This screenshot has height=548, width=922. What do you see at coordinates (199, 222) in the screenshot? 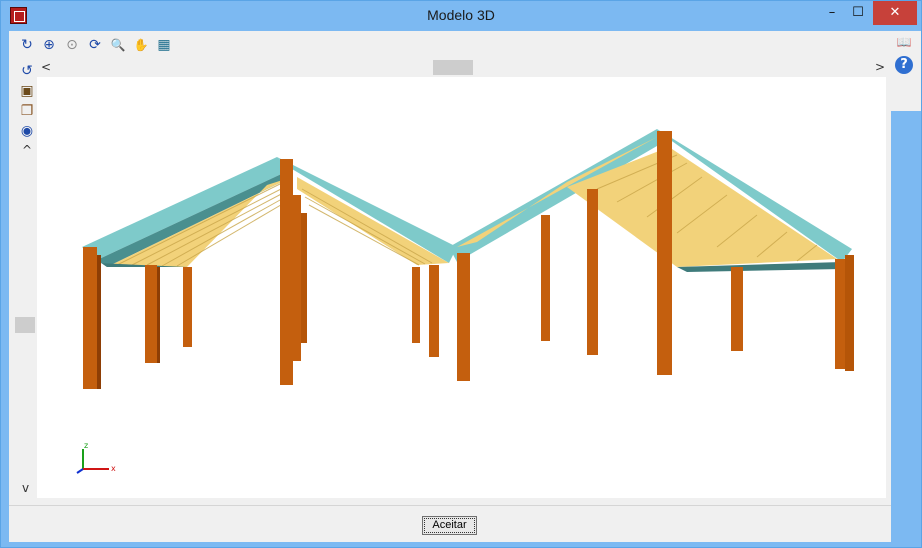
I see `purlins-left` at bounding box center [199, 222].